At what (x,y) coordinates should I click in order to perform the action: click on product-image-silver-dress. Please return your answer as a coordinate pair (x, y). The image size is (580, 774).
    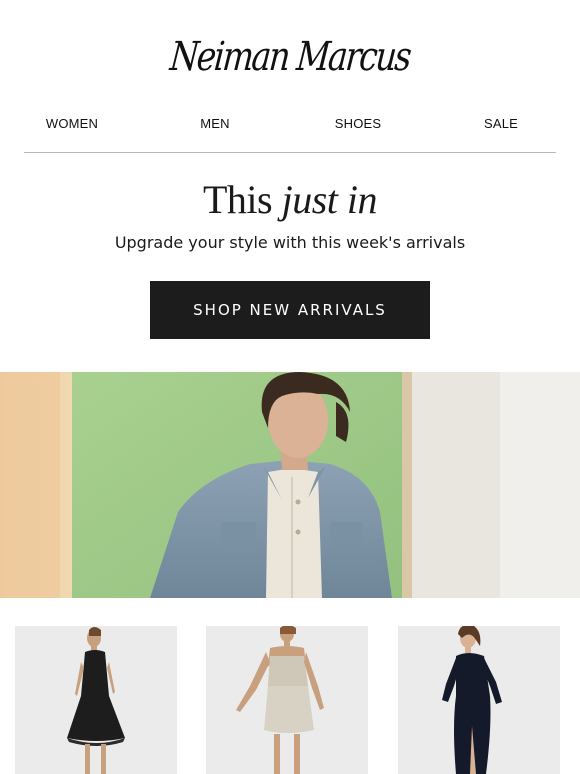
    Looking at the image, I should click on (287, 700).